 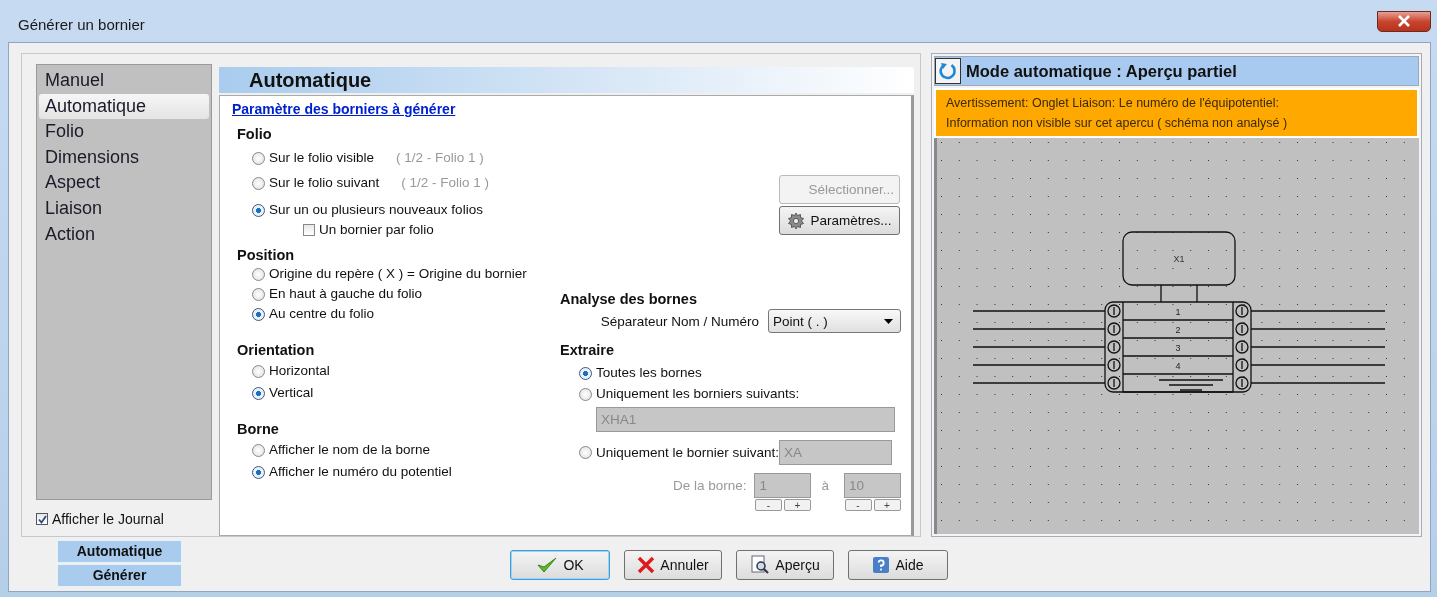 I want to click on close-button, so click(x=1404, y=21).